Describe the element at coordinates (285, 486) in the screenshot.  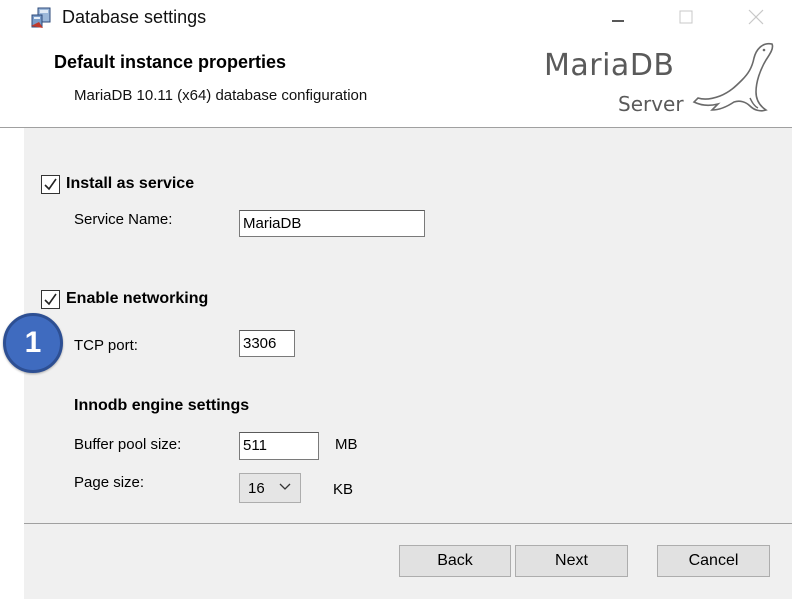
I see `chevron-down-icon` at that location.